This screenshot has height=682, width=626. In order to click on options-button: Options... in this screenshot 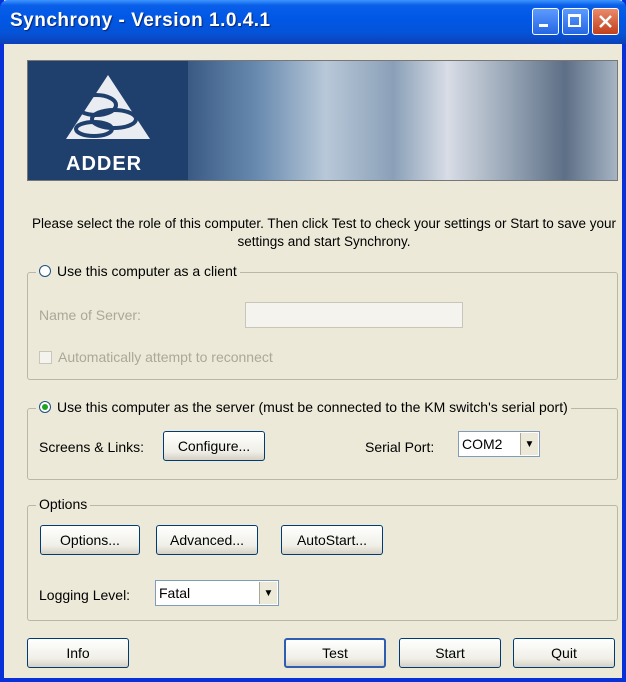, I will do `click(90, 540)`.